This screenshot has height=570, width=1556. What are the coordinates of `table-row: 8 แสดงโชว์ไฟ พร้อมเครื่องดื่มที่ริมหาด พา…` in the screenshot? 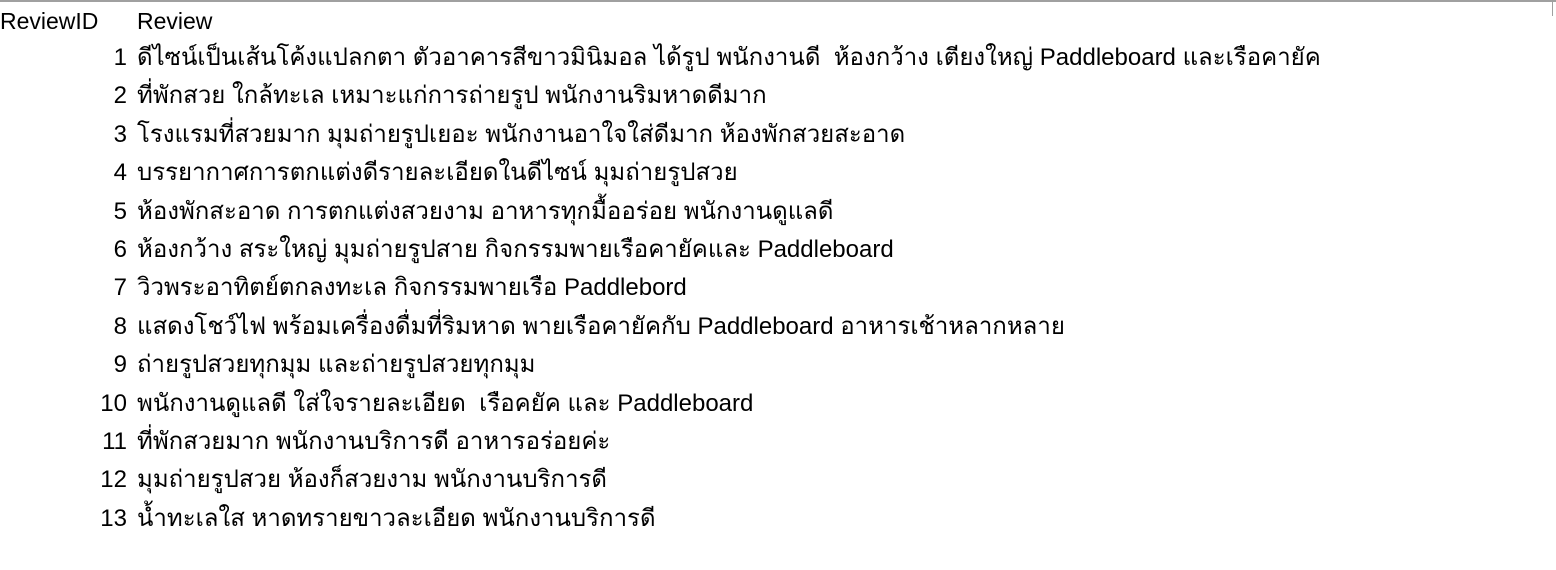 It's located at (778, 327).